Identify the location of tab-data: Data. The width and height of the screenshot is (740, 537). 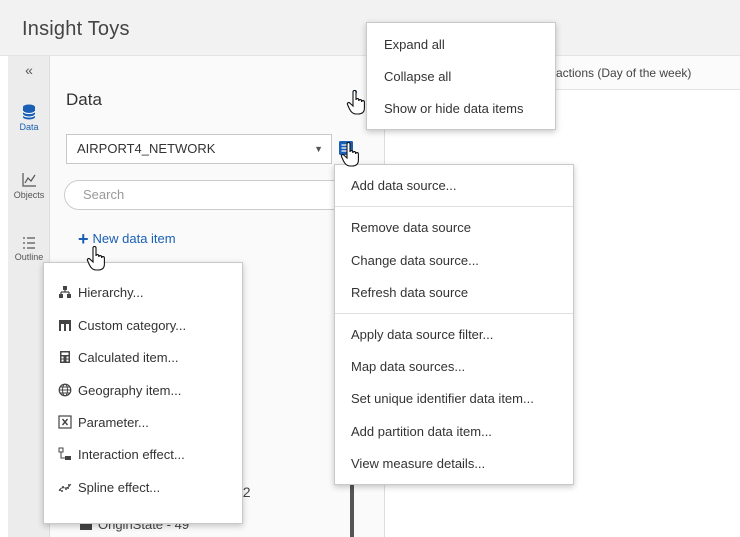
(29, 118).